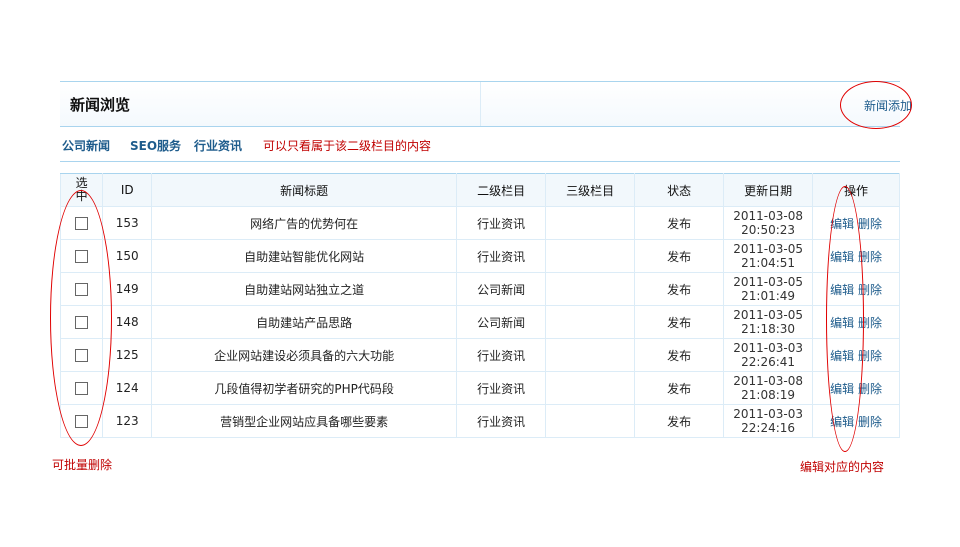  Describe the element at coordinates (155, 145) in the screenshot. I see `category-seo-service: SEO服务` at that location.